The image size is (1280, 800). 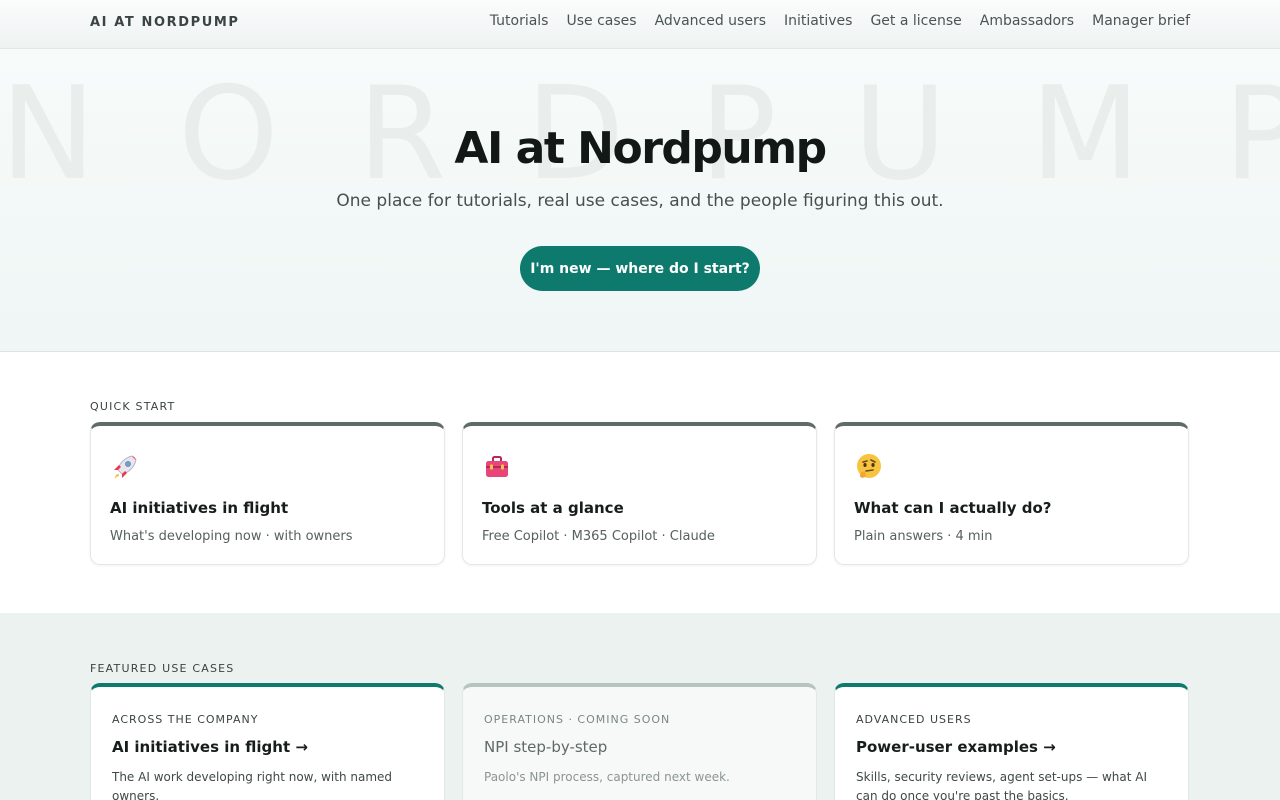 What do you see at coordinates (162, 668) in the screenshot?
I see `featured-heading: FEATURED USE CASES` at bounding box center [162, 668].